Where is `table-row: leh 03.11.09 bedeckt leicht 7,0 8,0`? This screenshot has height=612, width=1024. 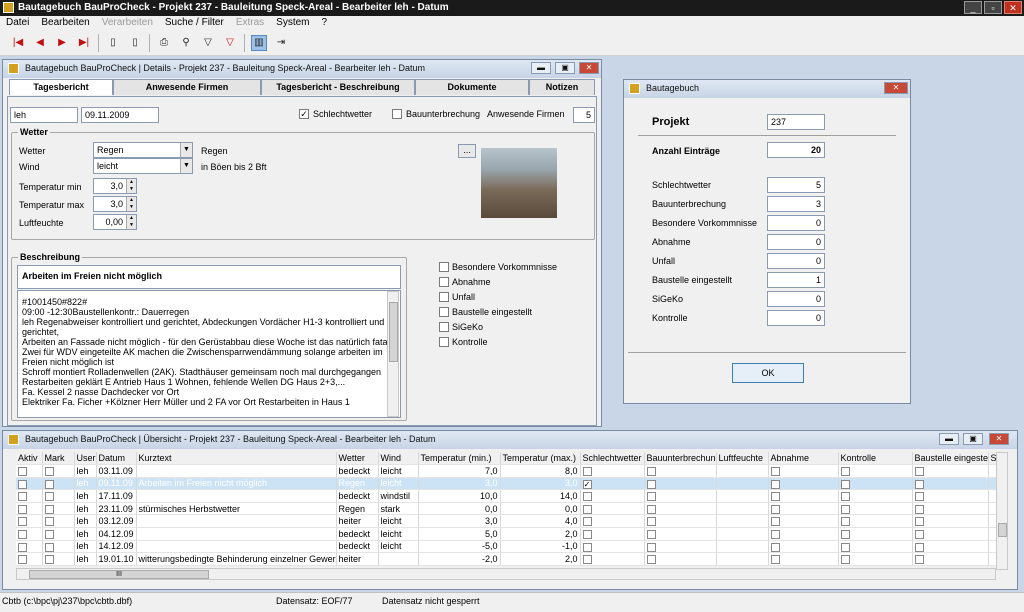
table-row: leh 03.11.09 bedeckt leicht 7,0 8,0 is located at coordinates (506, 471).